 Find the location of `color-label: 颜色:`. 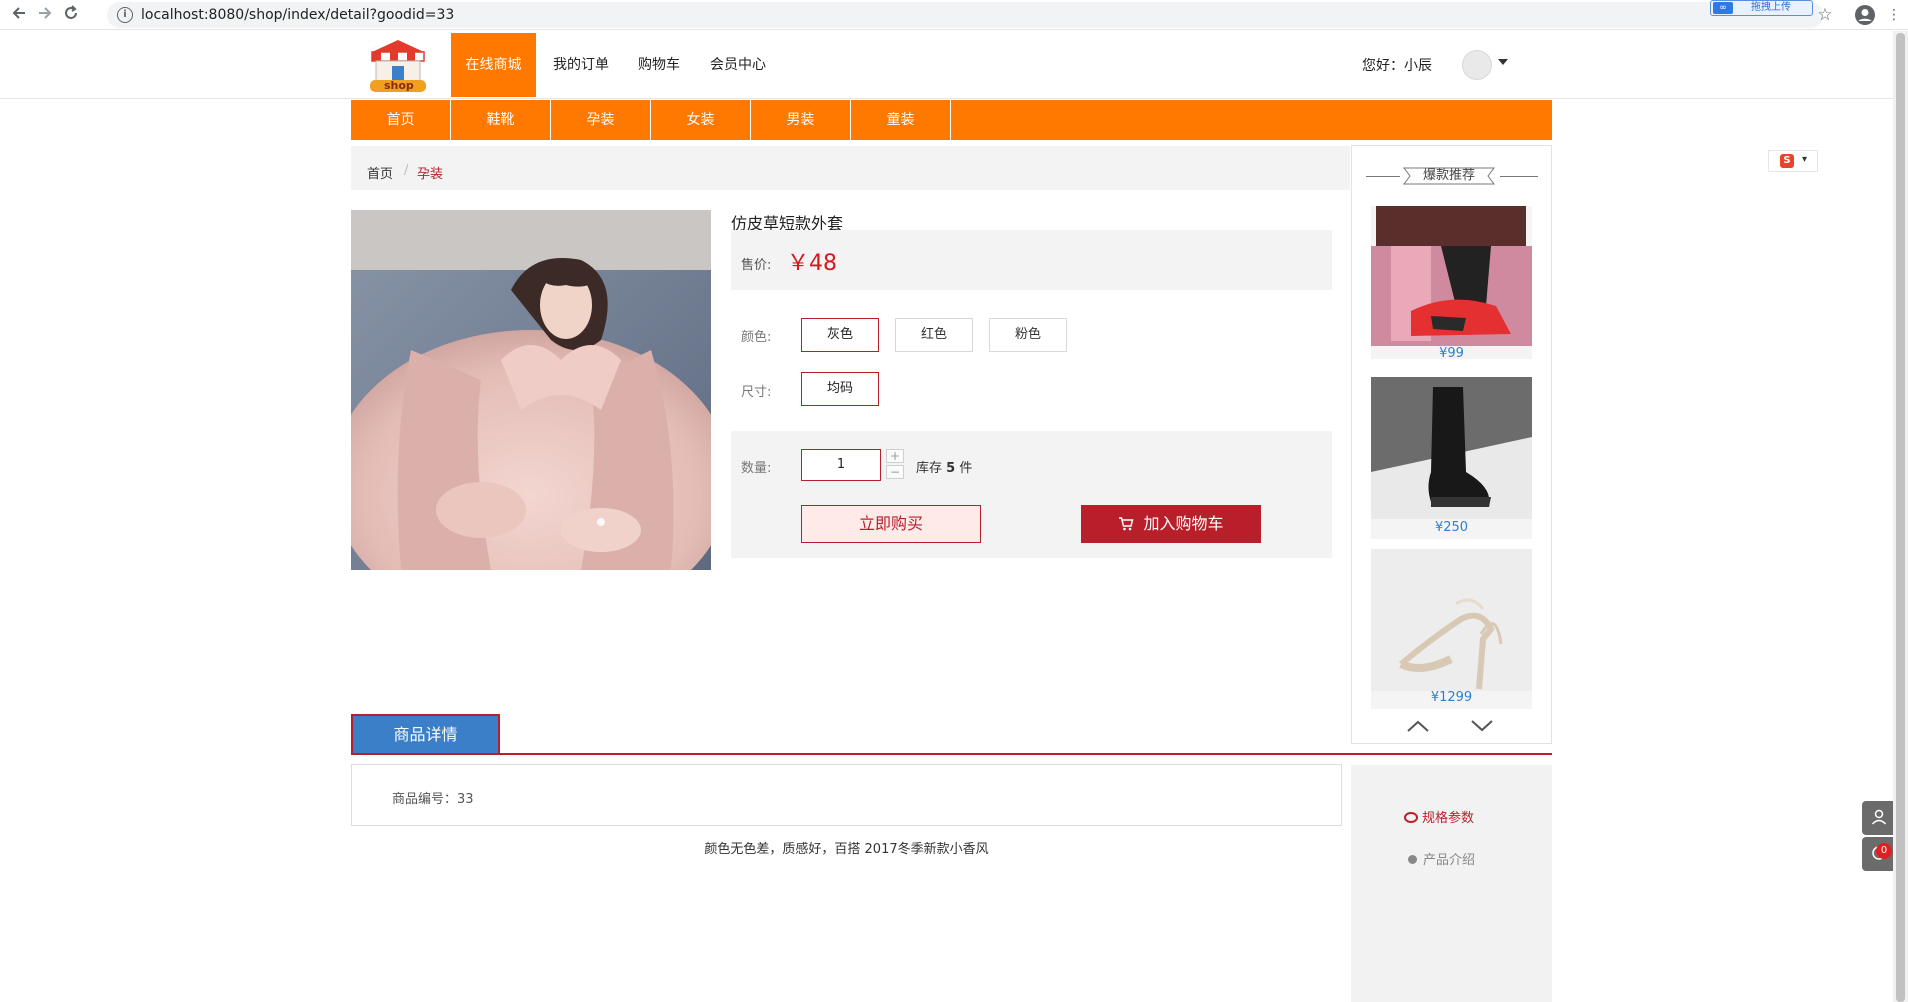

color-label: 颜色: is located at coordinates (756, 337).